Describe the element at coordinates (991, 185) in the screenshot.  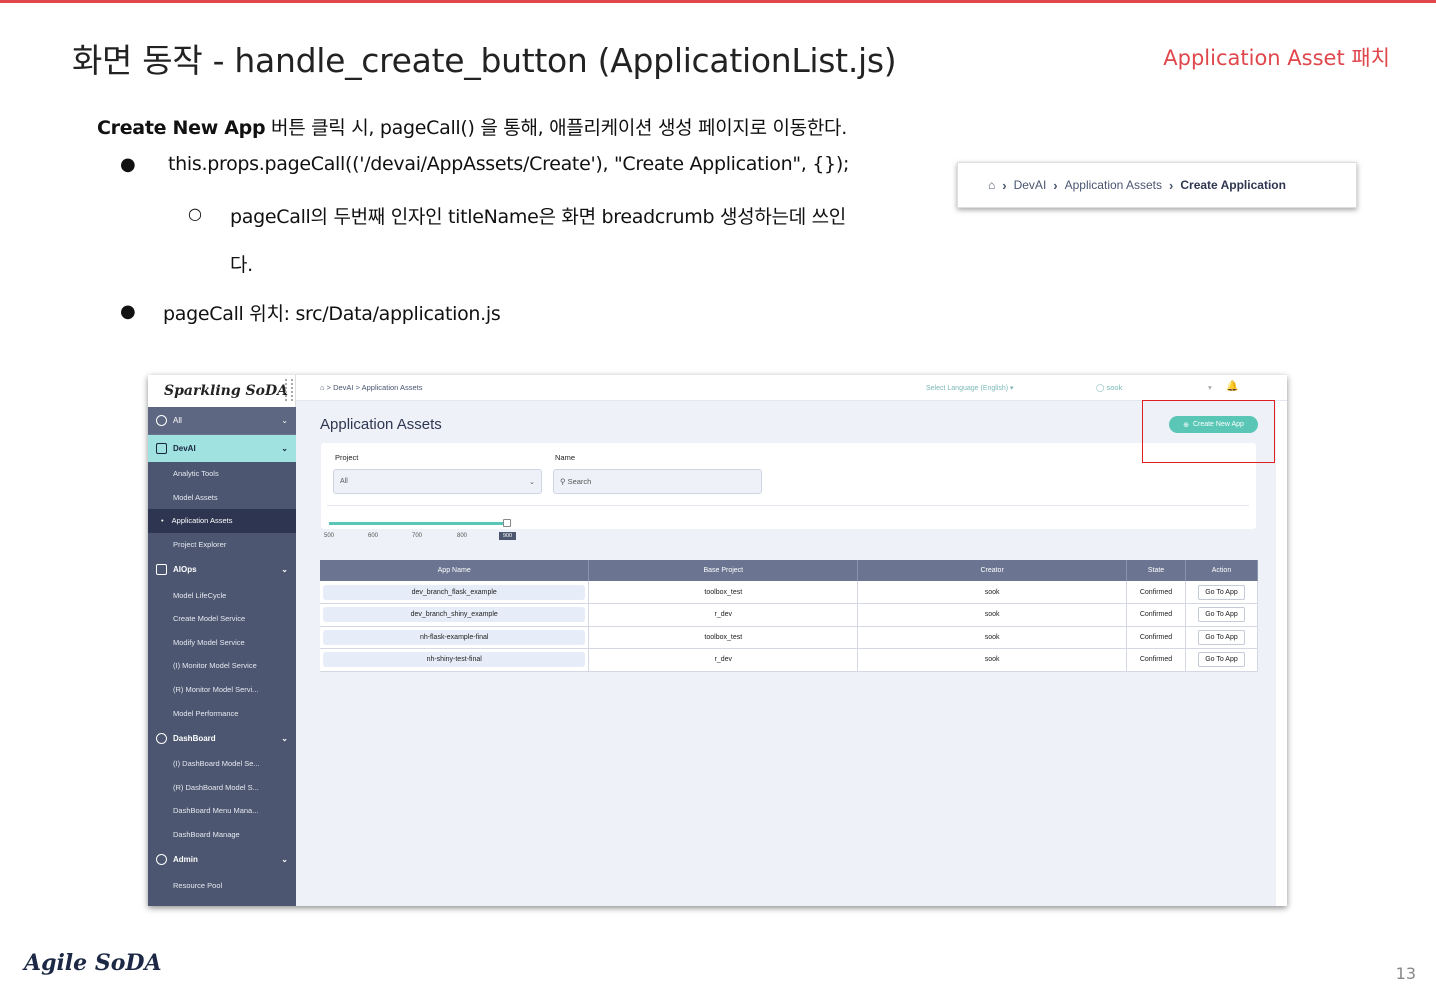
I see `home-icon: ⌂` at that location.